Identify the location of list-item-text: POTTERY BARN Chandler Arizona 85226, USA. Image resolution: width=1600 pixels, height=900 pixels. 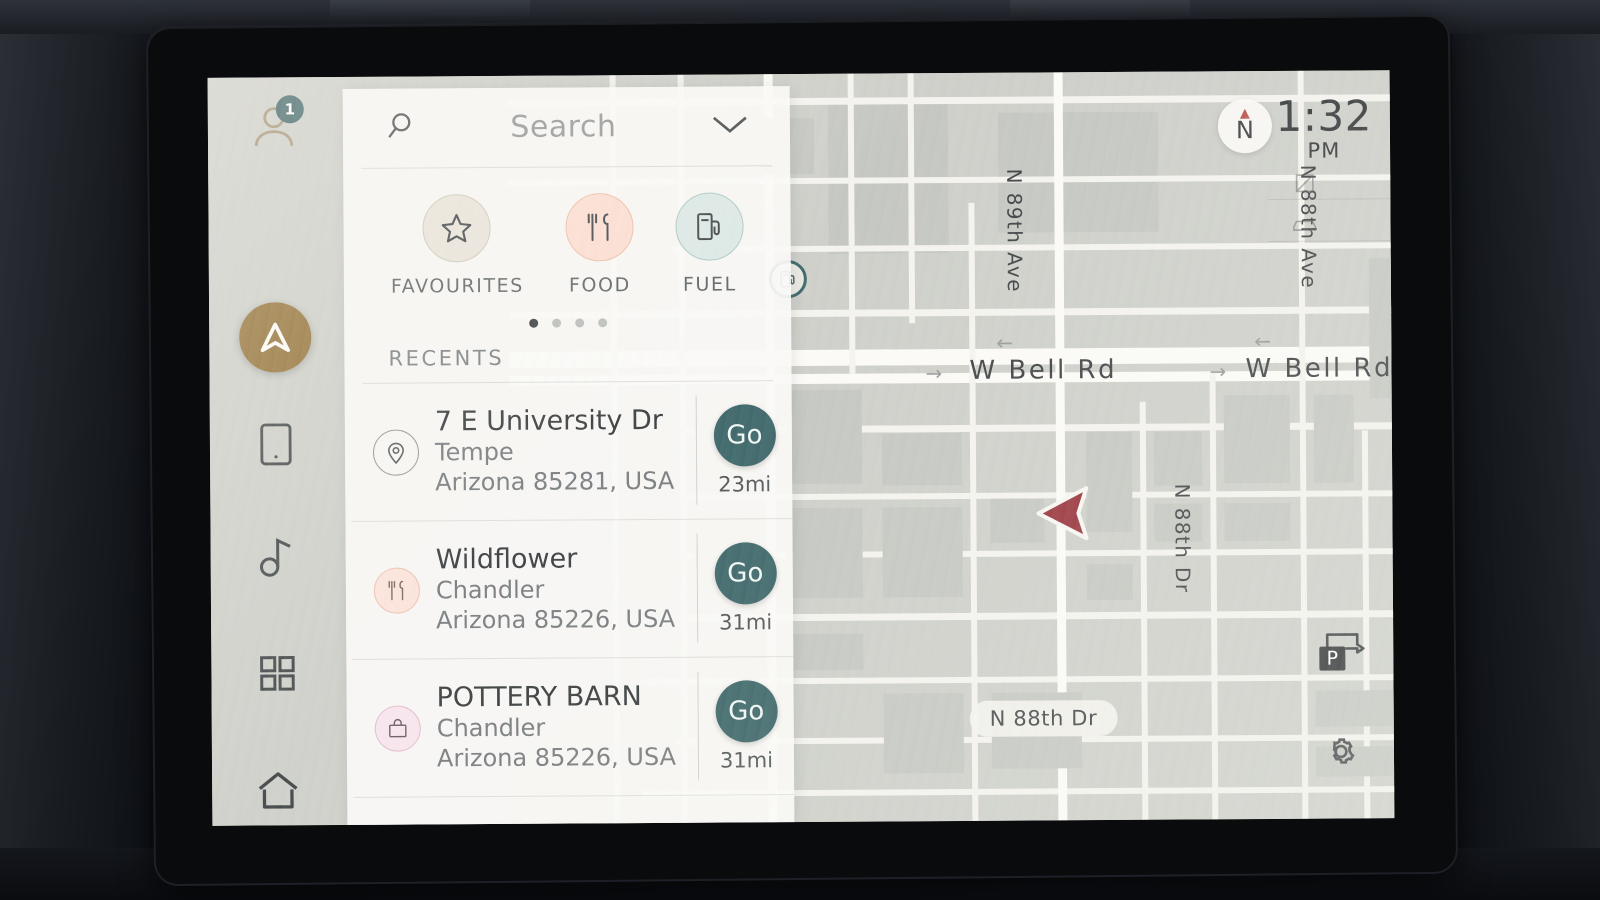
(567, 727).